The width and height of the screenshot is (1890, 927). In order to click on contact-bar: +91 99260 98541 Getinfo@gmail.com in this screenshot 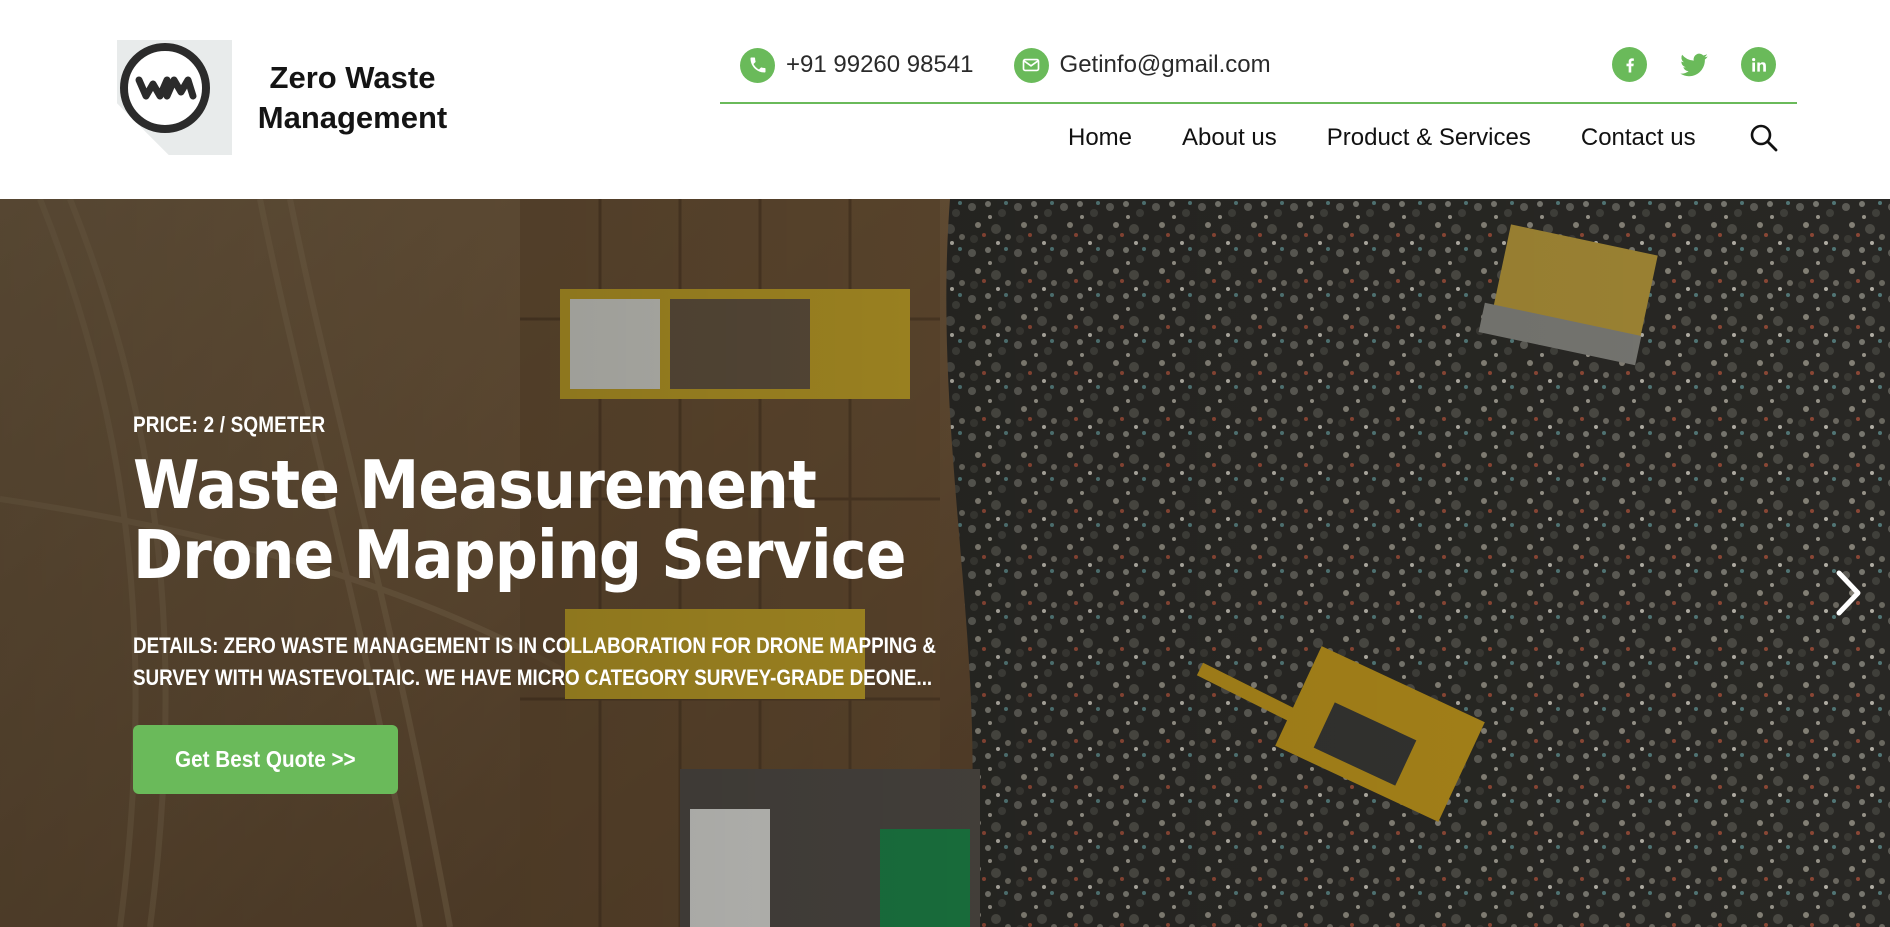, I will do `click(1025, 65)`.